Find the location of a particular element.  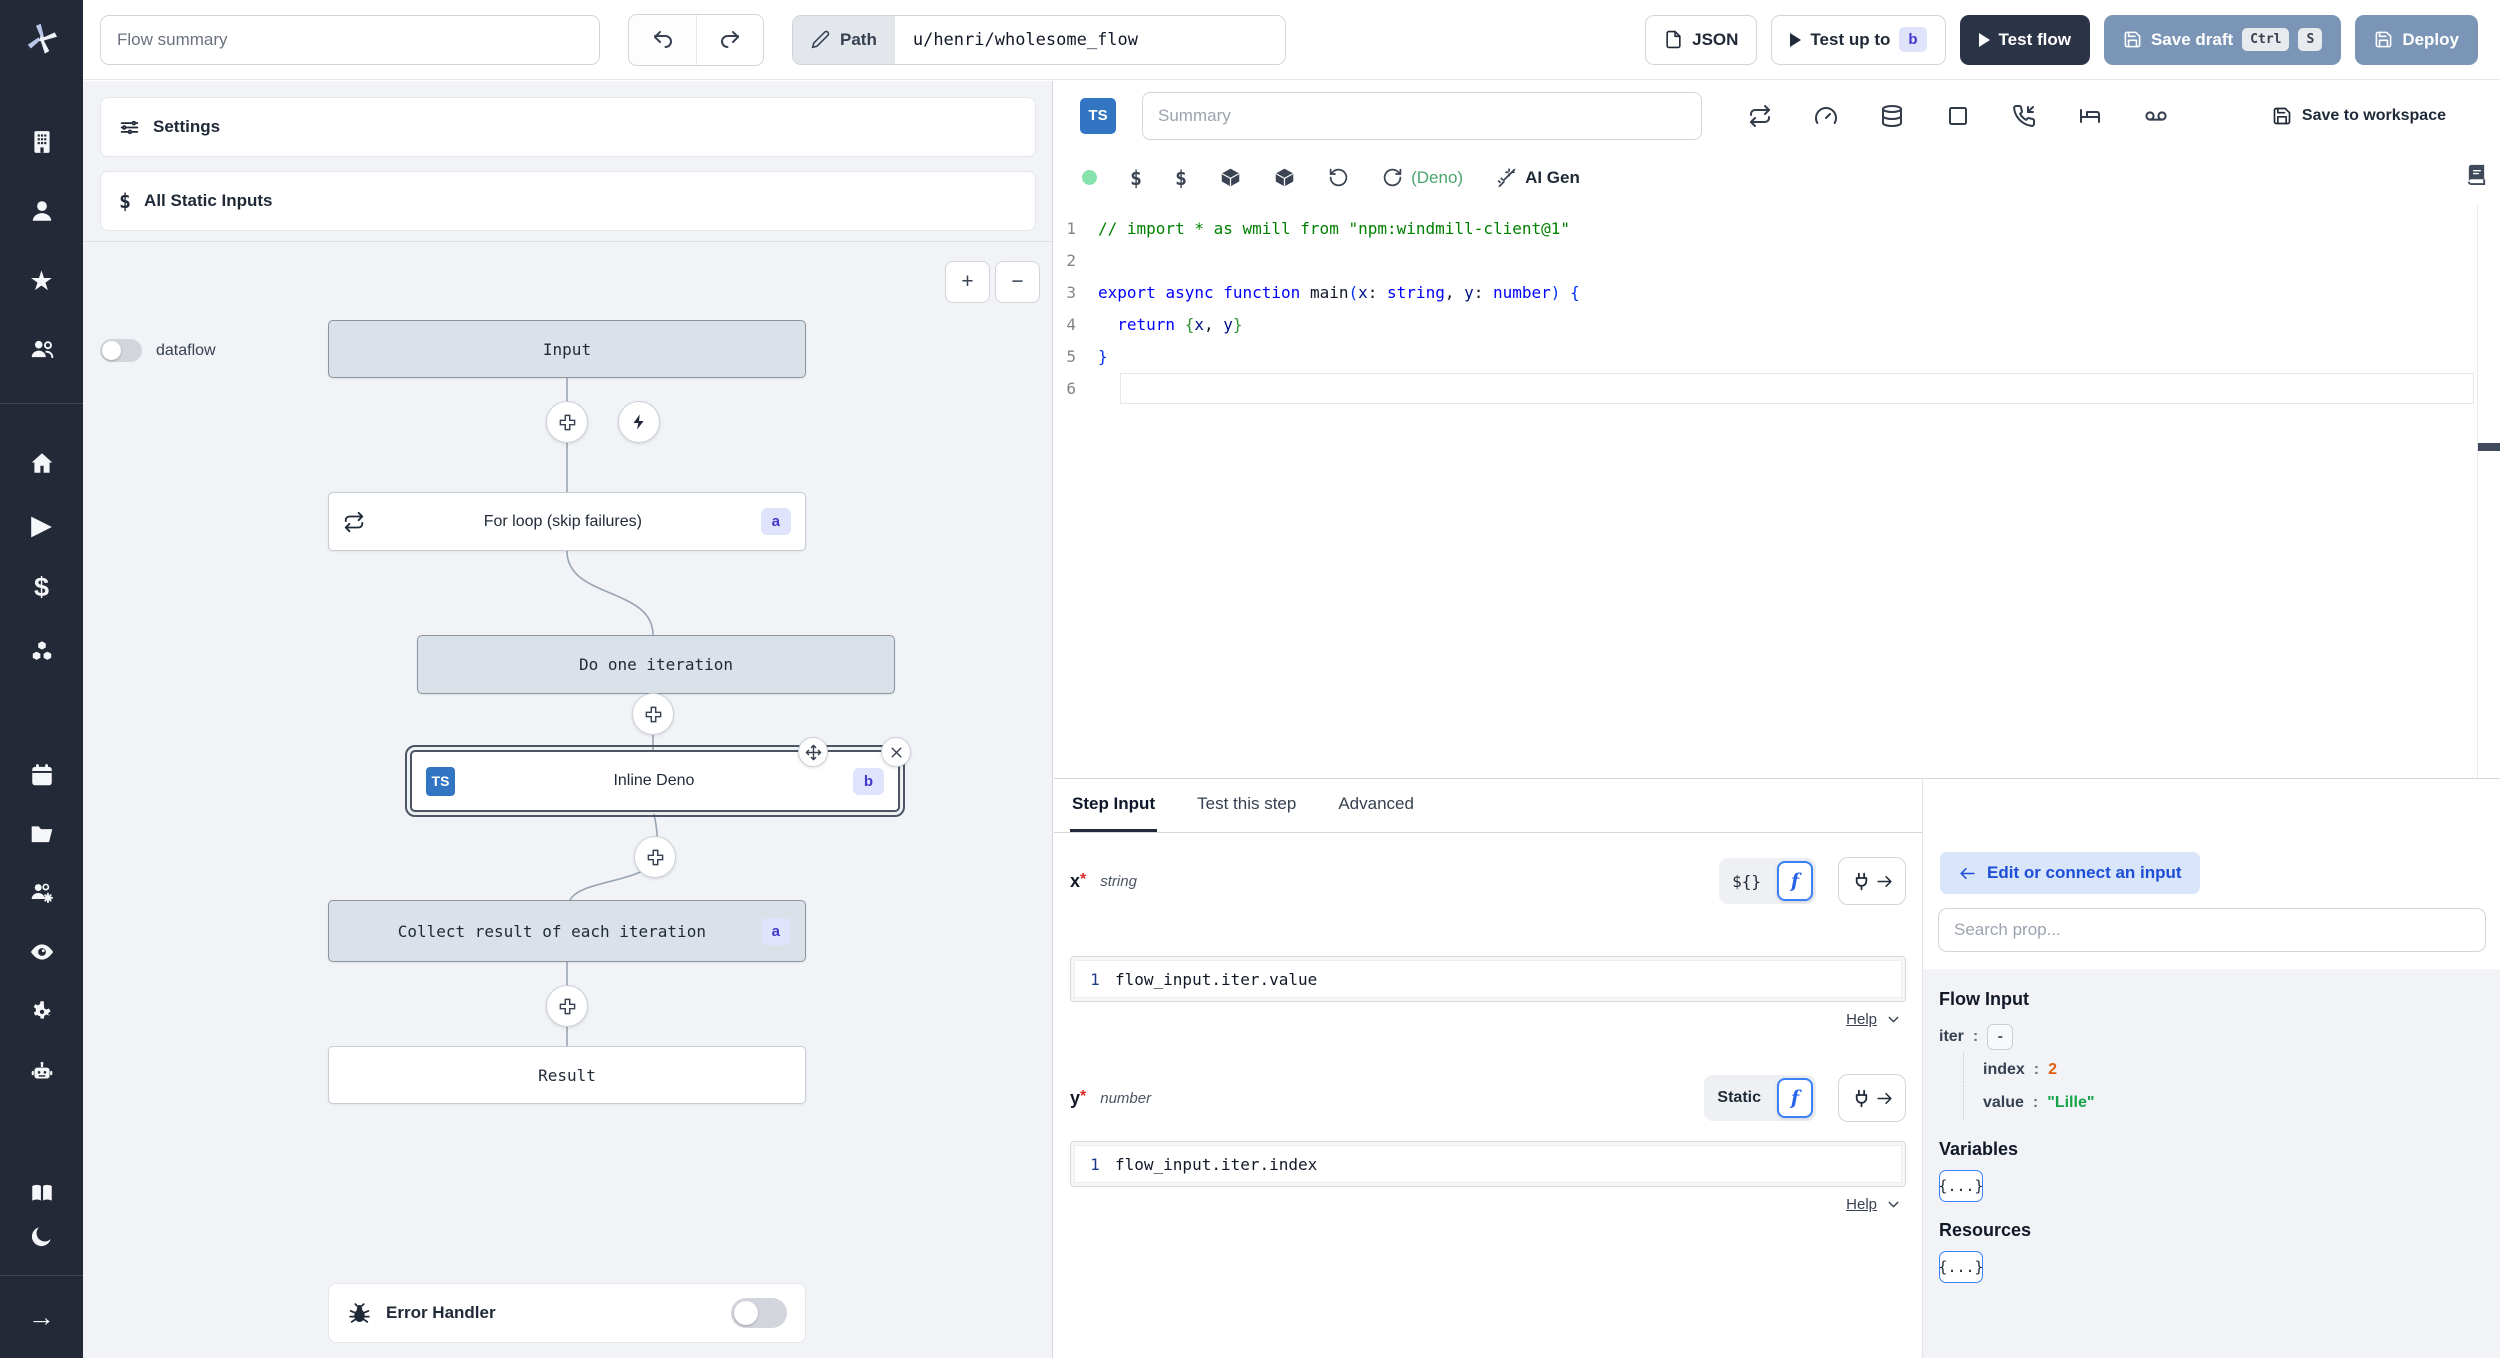

static-mode-option: Static is located at coordinates (1739, 1098).